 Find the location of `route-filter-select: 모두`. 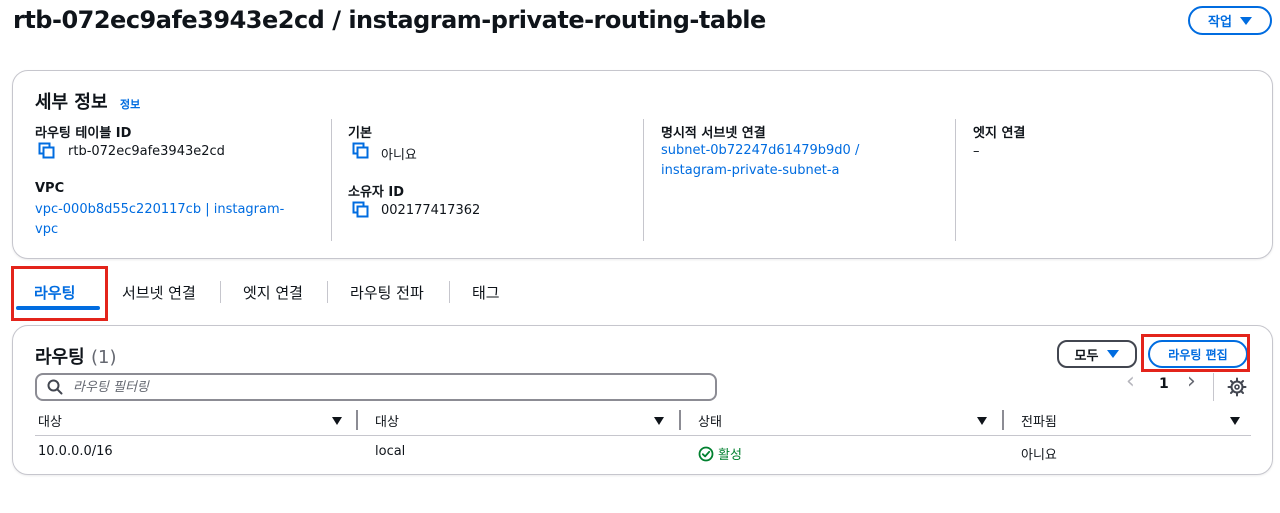

route-filter-select: 모두 is located at coordinates (1097, 354).